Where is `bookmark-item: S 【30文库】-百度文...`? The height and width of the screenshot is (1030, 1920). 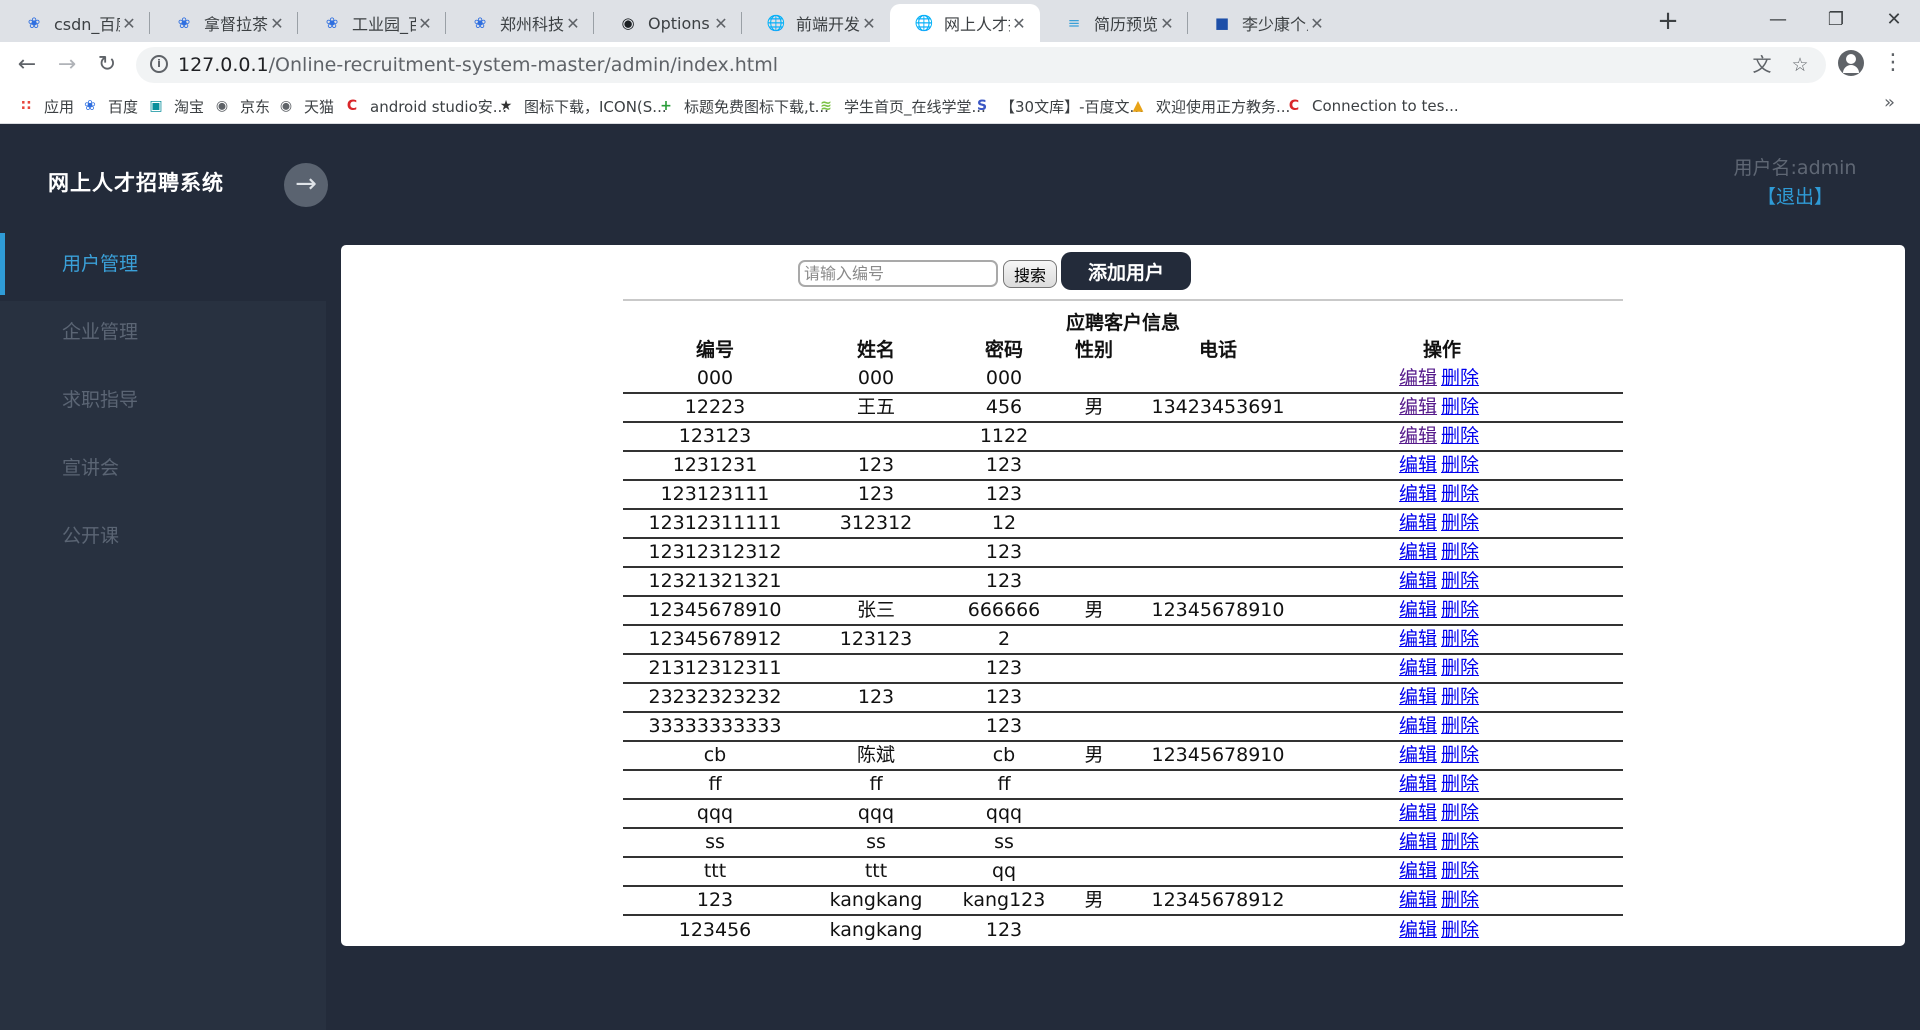
bookmark-item: S 【30文库】-百度文... is located at coordinates (1058, 106).